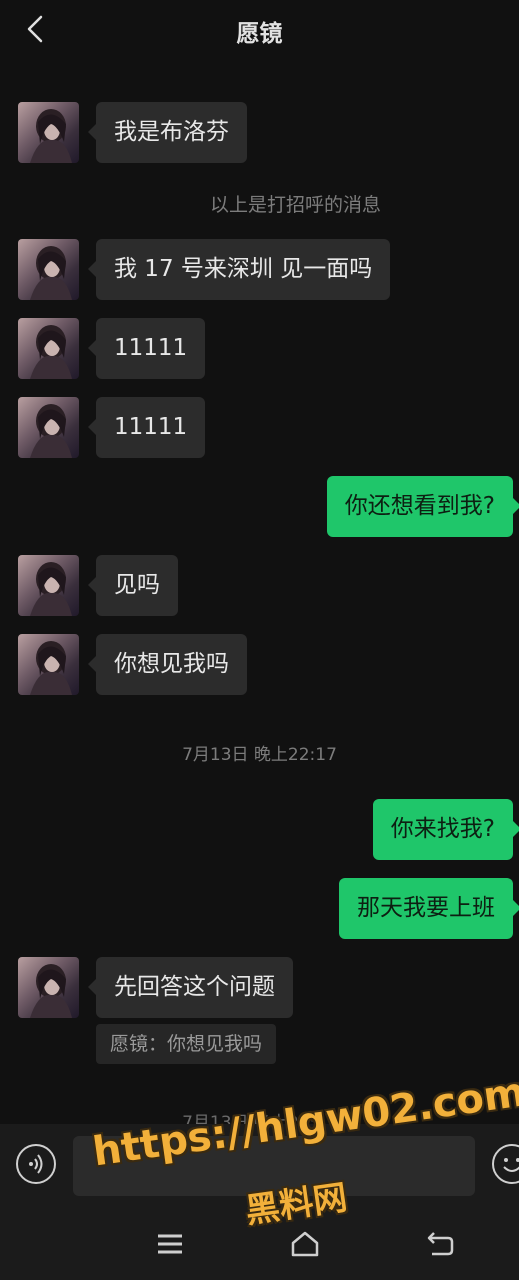 The height and width of the screenshot is (1280, 519). What do you see at coordinates (440, 1244) in the screenshot?
I see `back-arrow-icon` at bounding box center [440, 1244].